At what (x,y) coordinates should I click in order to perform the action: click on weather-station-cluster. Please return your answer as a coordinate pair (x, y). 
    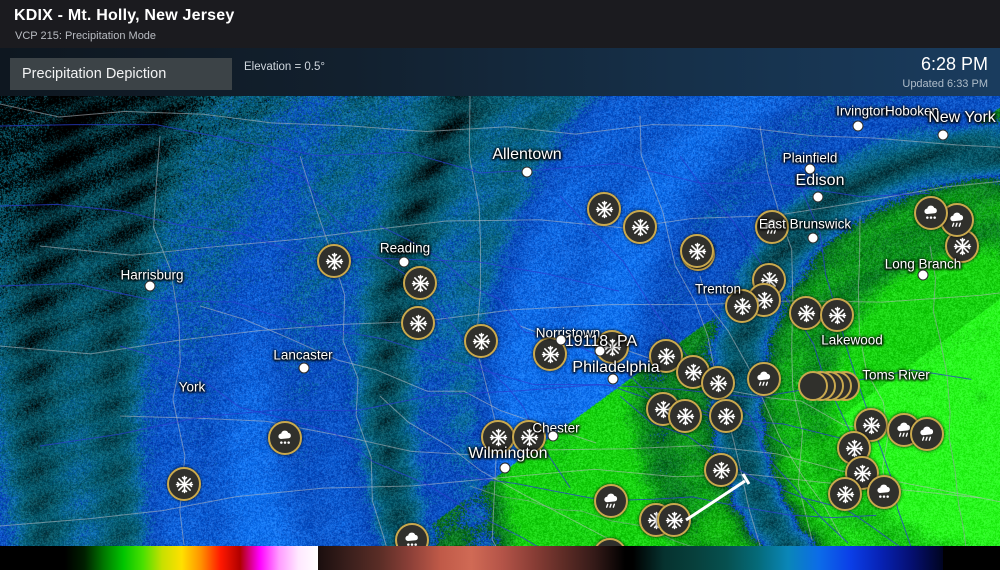
    Looking at the image, I should click on (829, 386).